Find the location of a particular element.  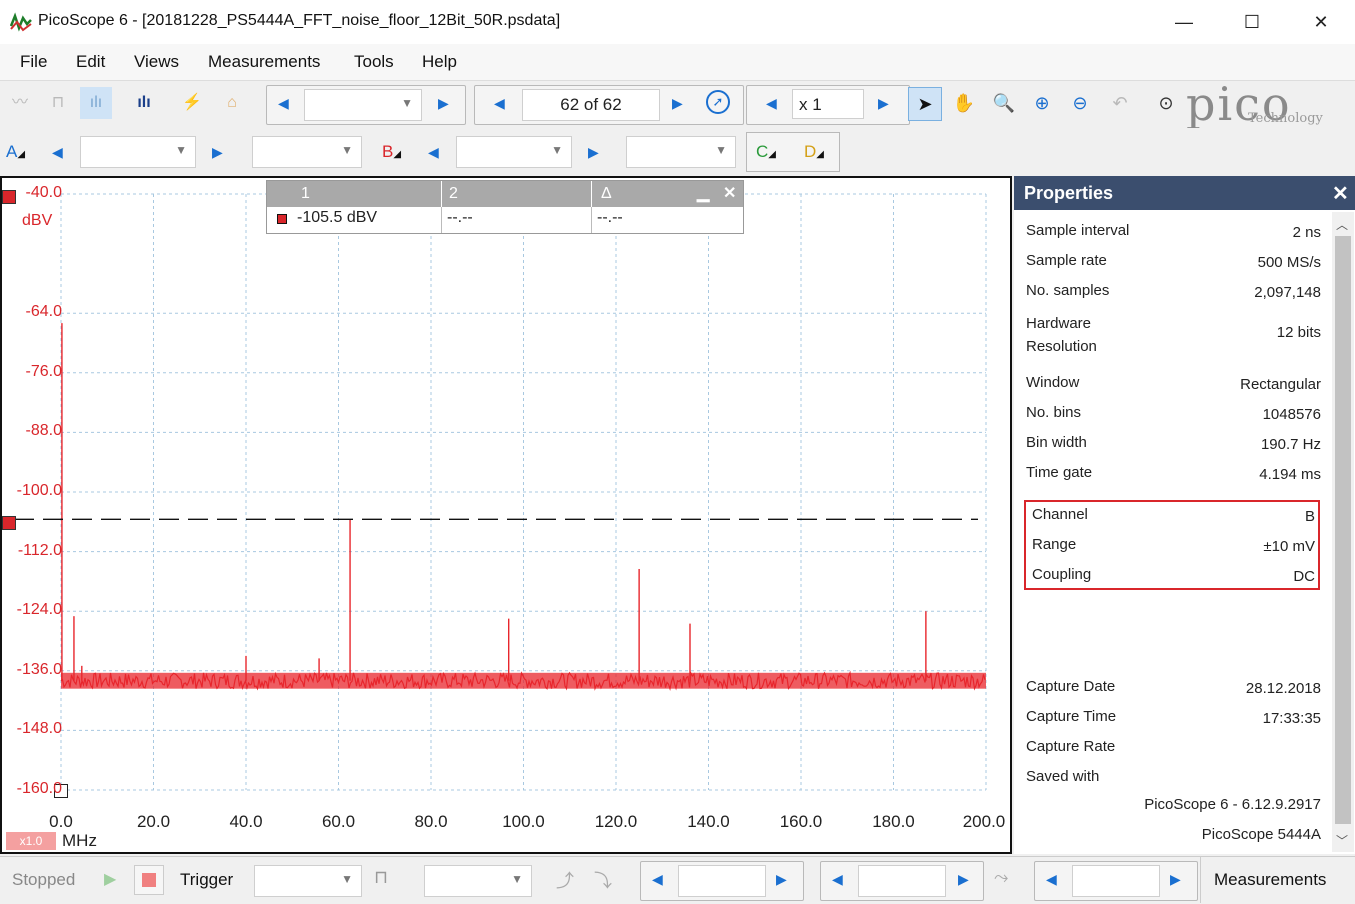

properties-scrollbar: ︿ ﹀ is located at coordinates (1343, 532).